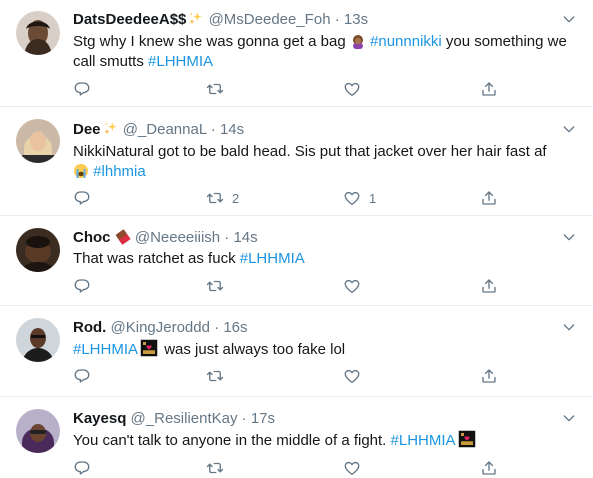 The image size is (593, 478). I want to click on display-name: DatsDeedeeA$$, so click(129, 19).